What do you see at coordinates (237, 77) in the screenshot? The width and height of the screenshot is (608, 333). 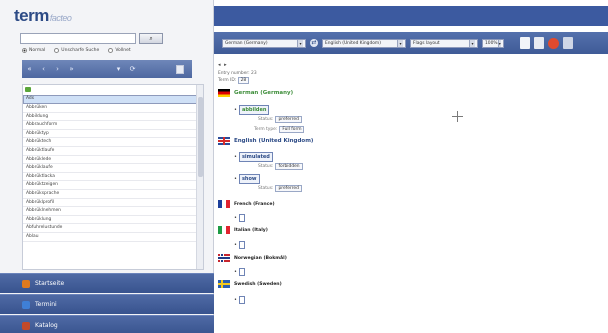 I see `entry-meta: Entry number: 23 Term ID: 28` at bounding box center [237, 77].